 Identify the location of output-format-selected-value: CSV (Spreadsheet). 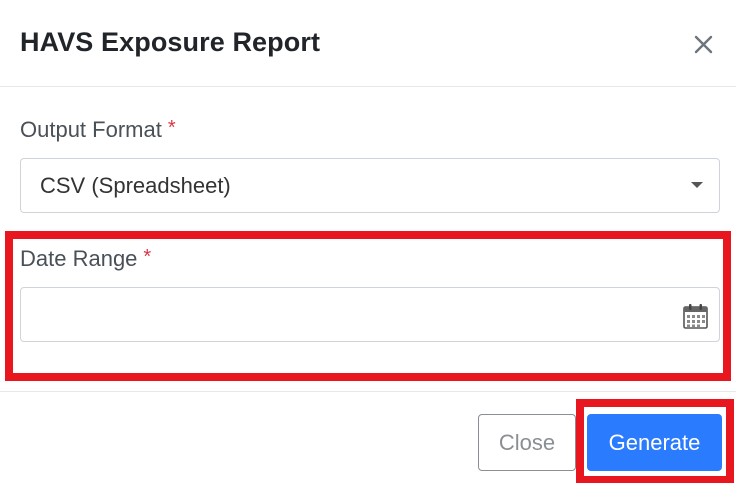
(135, 185).